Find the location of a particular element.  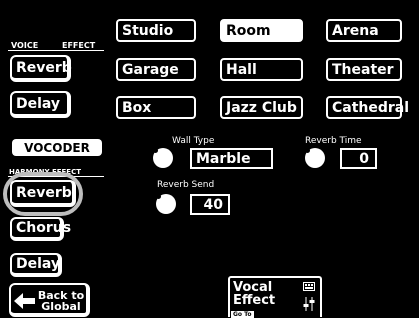

room-hall-button: Hall is located at coordinates (261, 69).